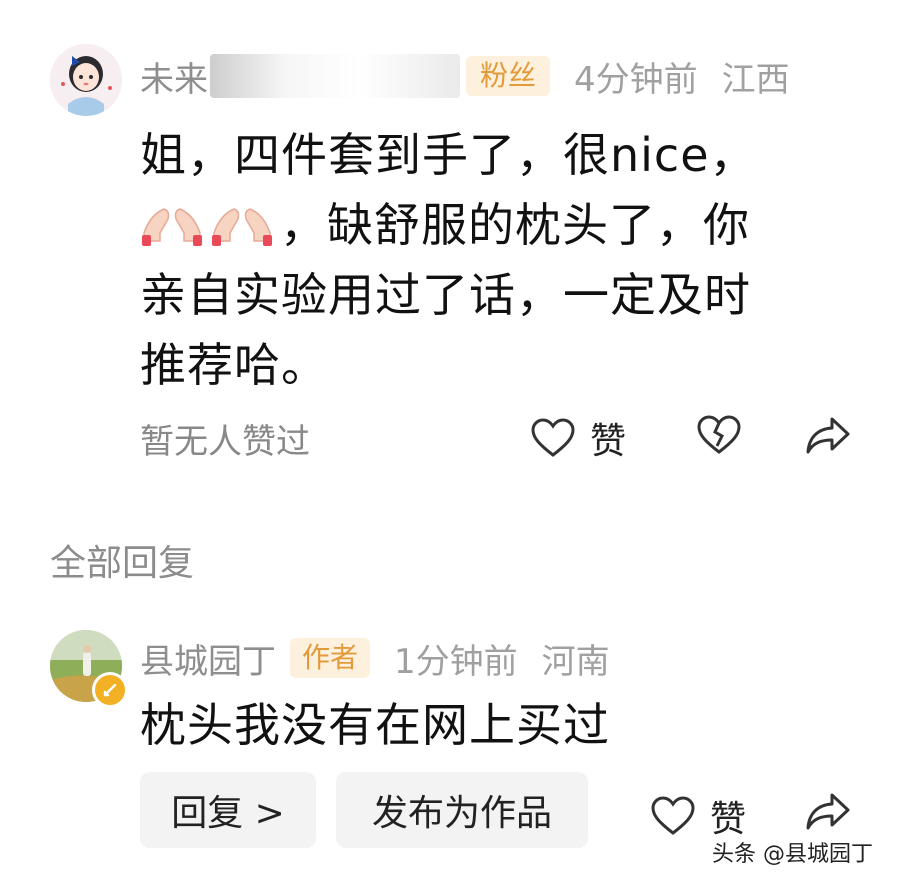 The image size is (899, 880). I want to click on likes-status: 暂无人赞过, so click(225, 442).